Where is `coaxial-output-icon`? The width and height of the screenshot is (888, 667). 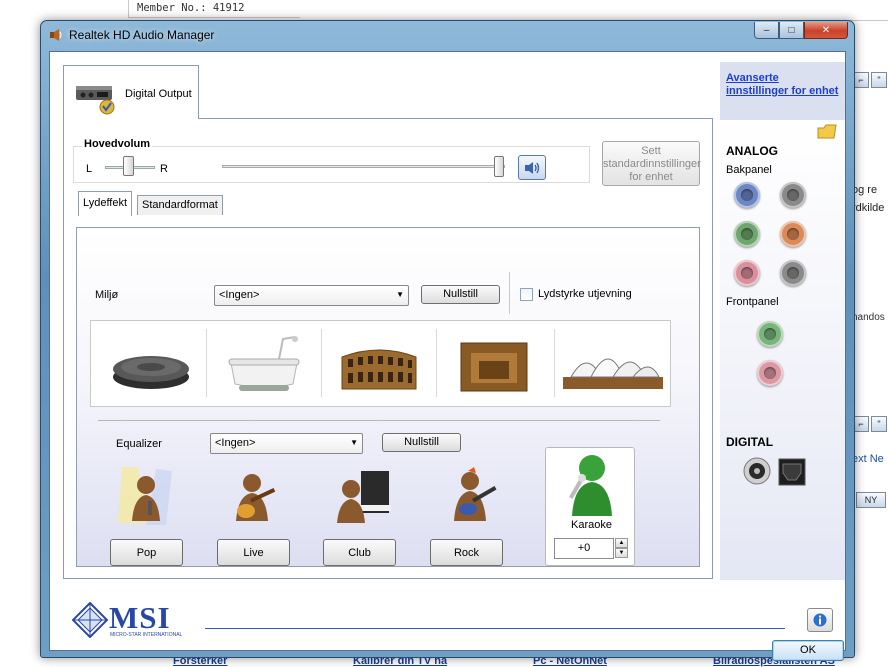
coaxial-output-icon is located at coordinates (757, 471).